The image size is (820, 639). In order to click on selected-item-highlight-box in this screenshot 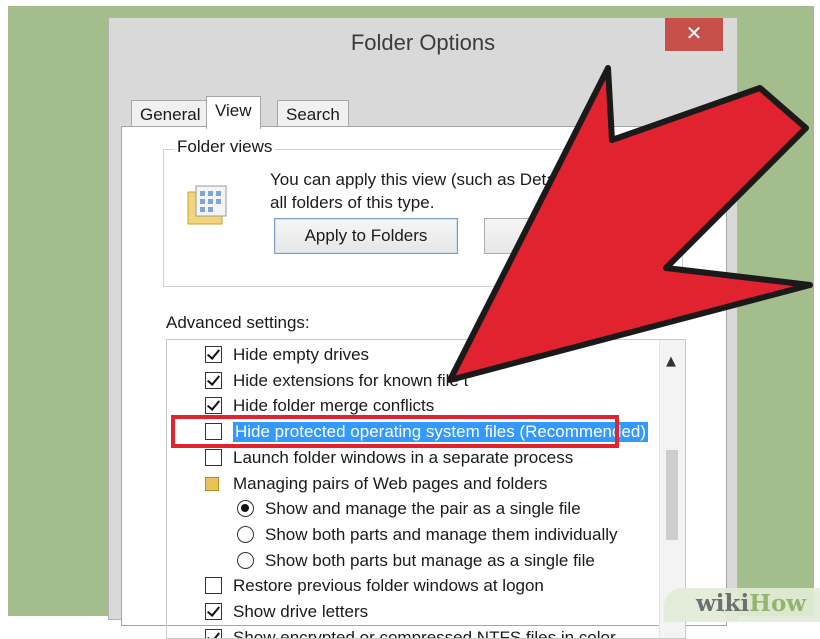, I will do `click(395, 431)`.